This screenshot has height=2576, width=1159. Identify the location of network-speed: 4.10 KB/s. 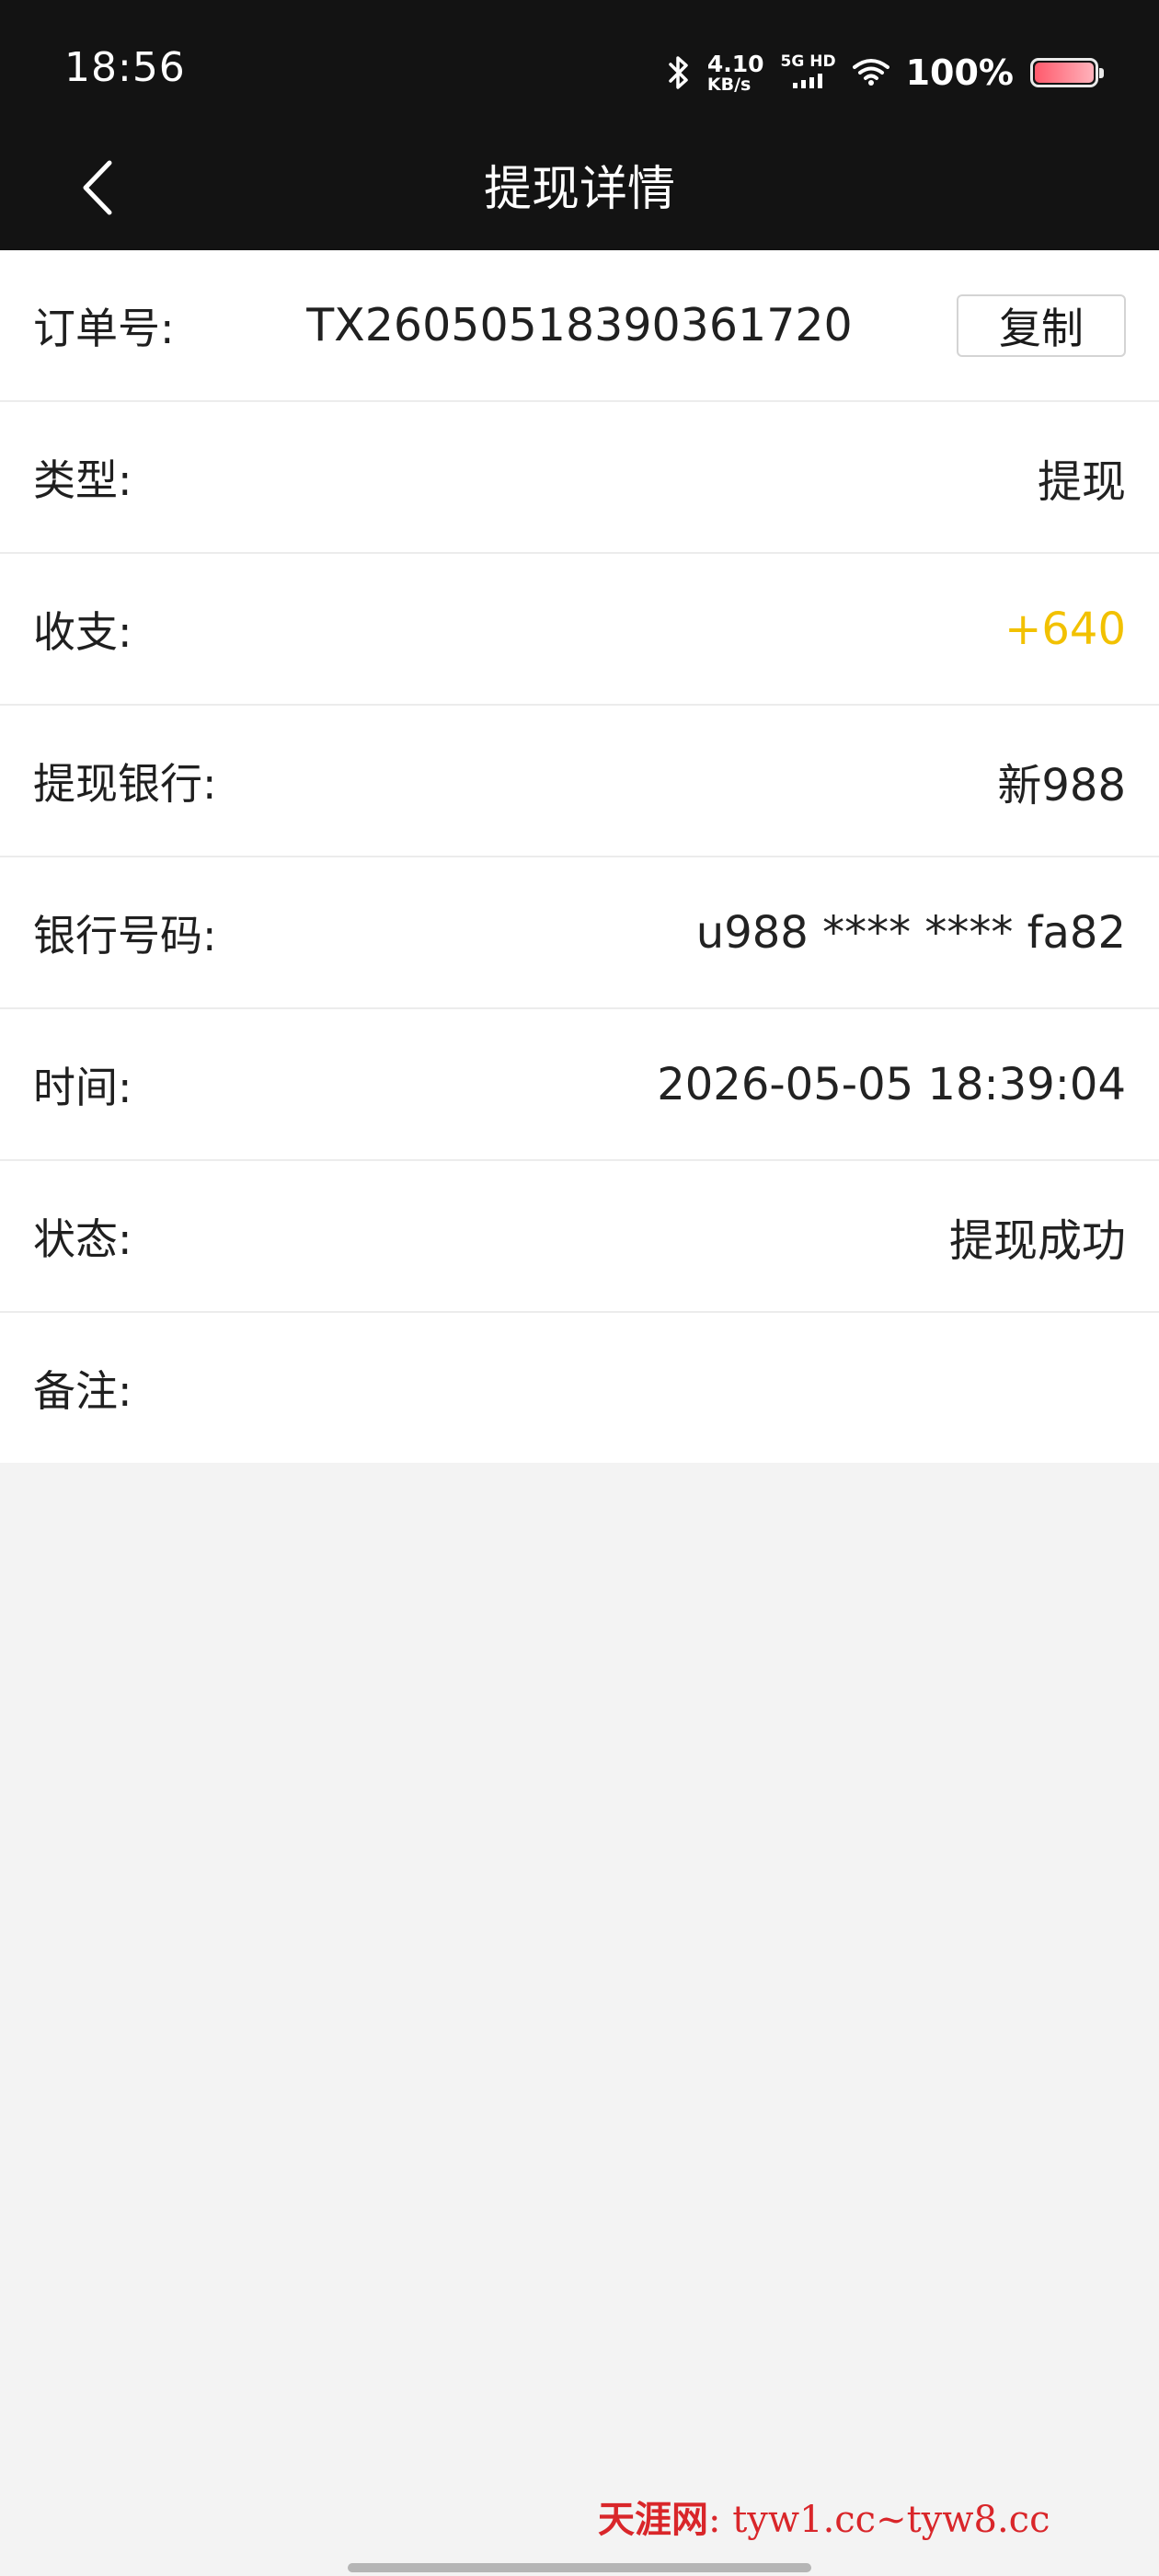
(735, 73).